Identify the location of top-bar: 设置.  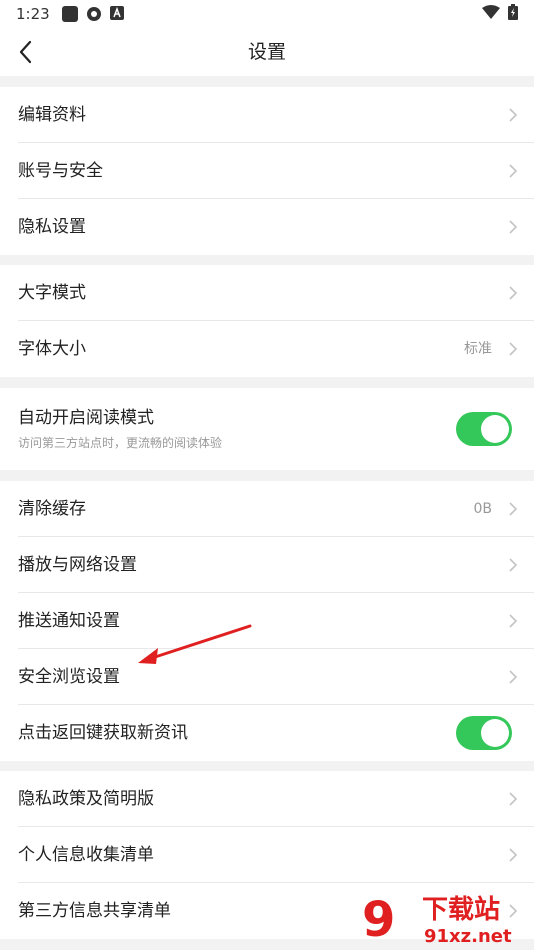
(267, 52).